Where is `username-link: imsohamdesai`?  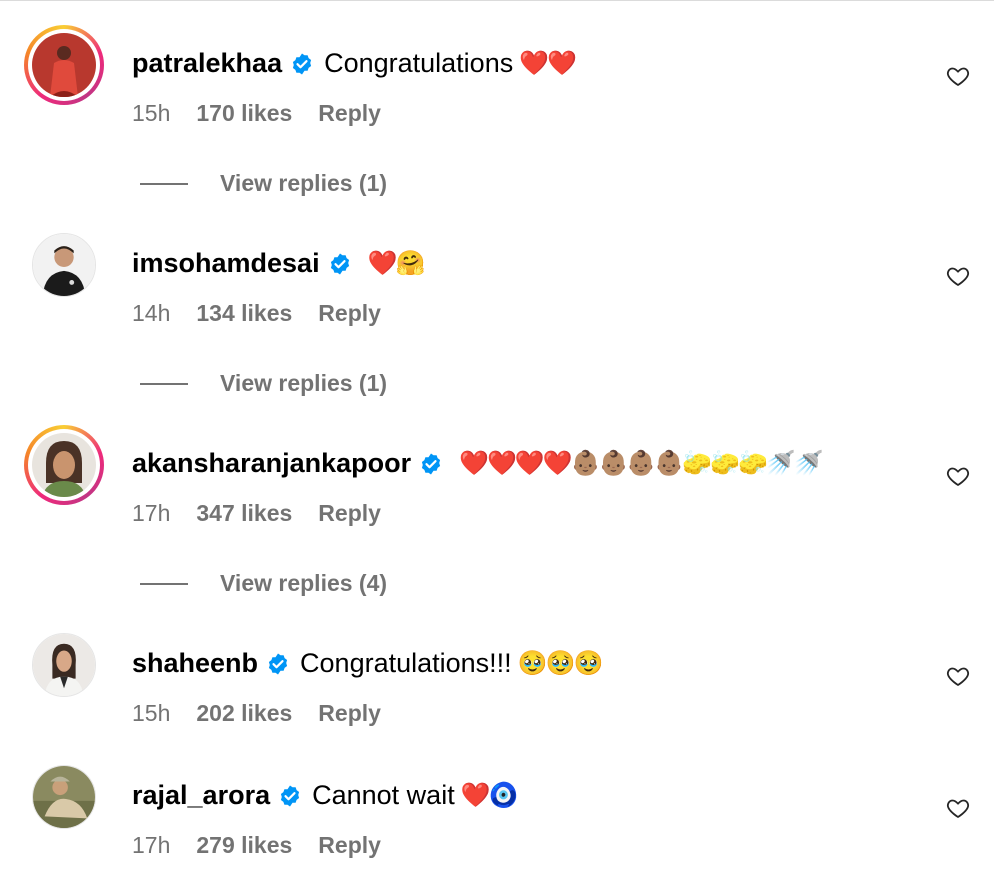 username-link: imsohamdesai is located at coordinates (226, 263).